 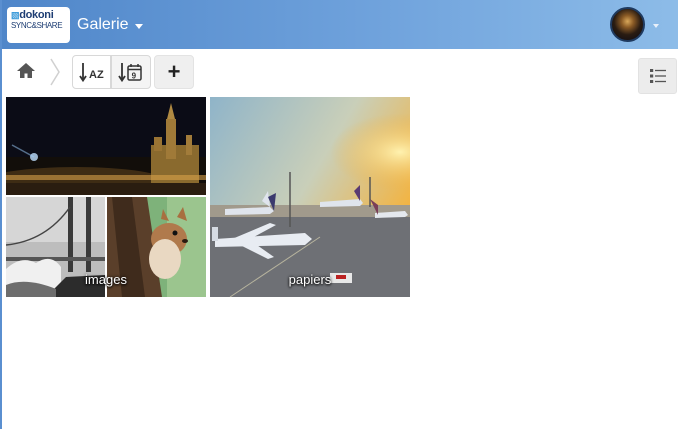 What do you see at coordinates (138, 26) in the screenshot?
I see `chevron-down-icon` at bounding box center [138, 26].